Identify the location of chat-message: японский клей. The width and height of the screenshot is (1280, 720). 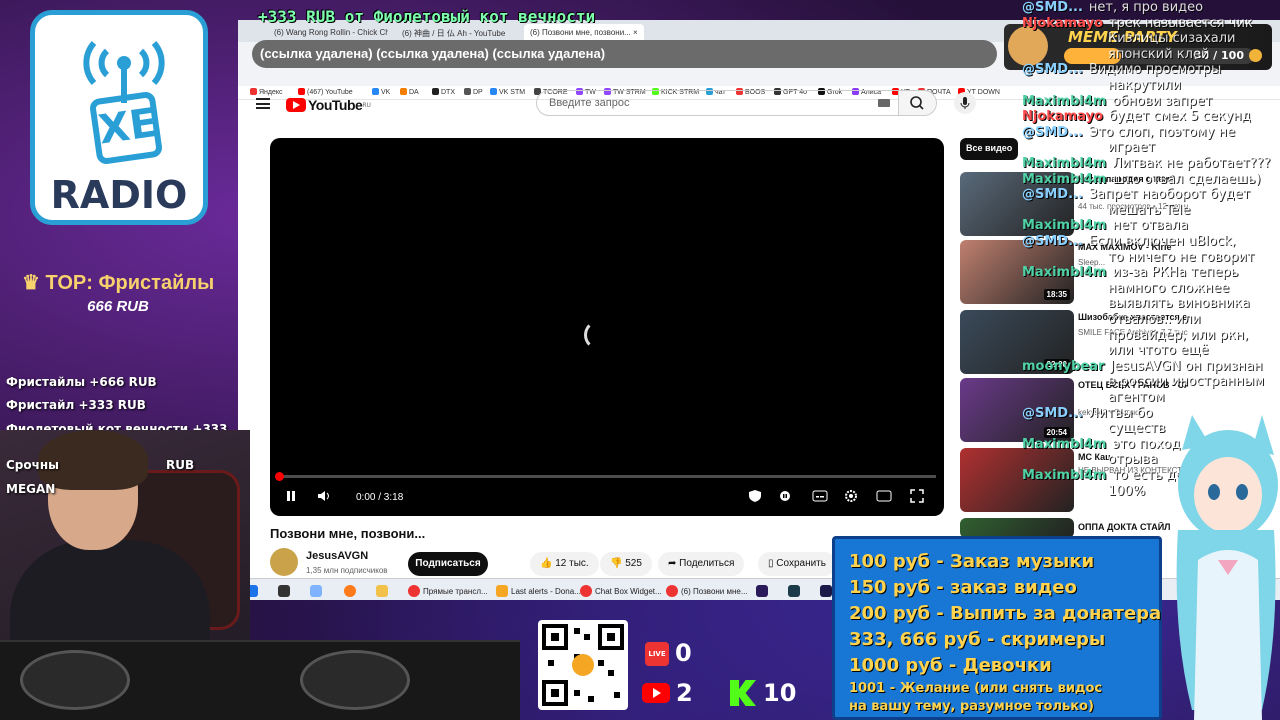
(1158, 54).